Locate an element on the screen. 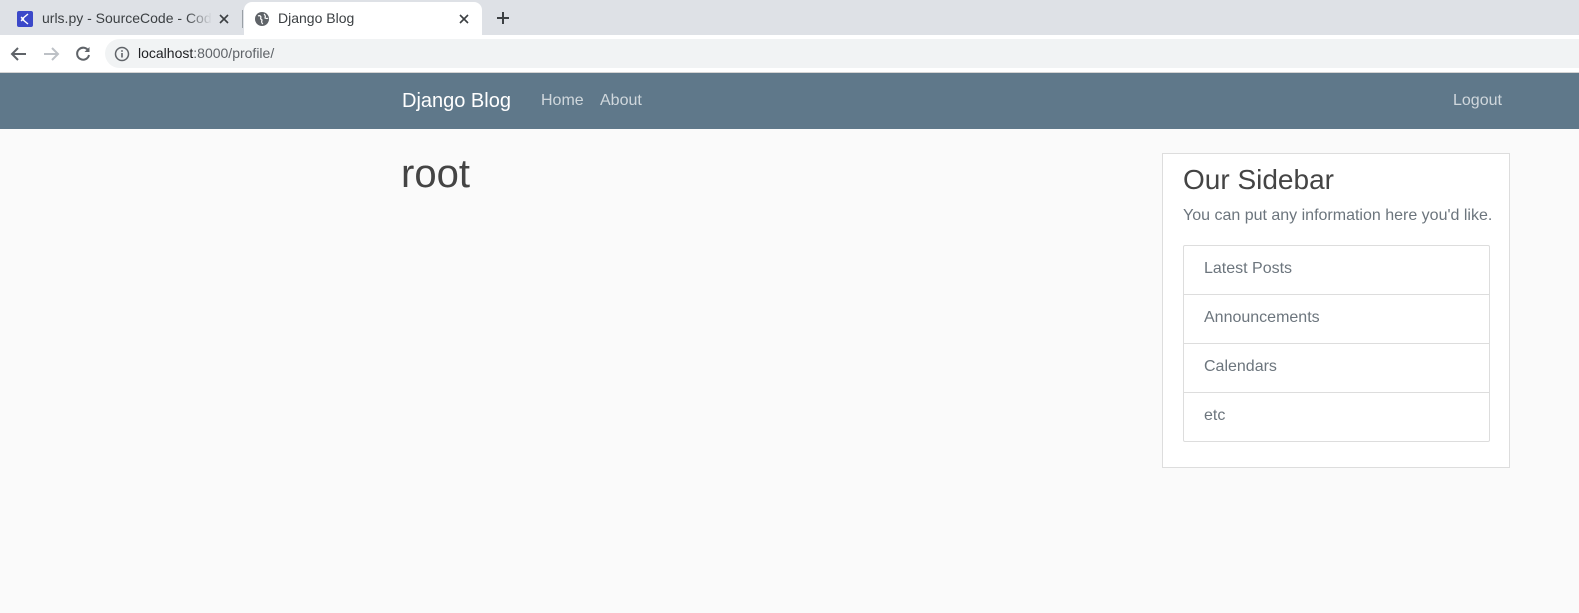 The height and width of the screenshot is (613, 1579). tab-title: urls.py - SourceCode - Code - OSS is located at coordinates (127, 18).